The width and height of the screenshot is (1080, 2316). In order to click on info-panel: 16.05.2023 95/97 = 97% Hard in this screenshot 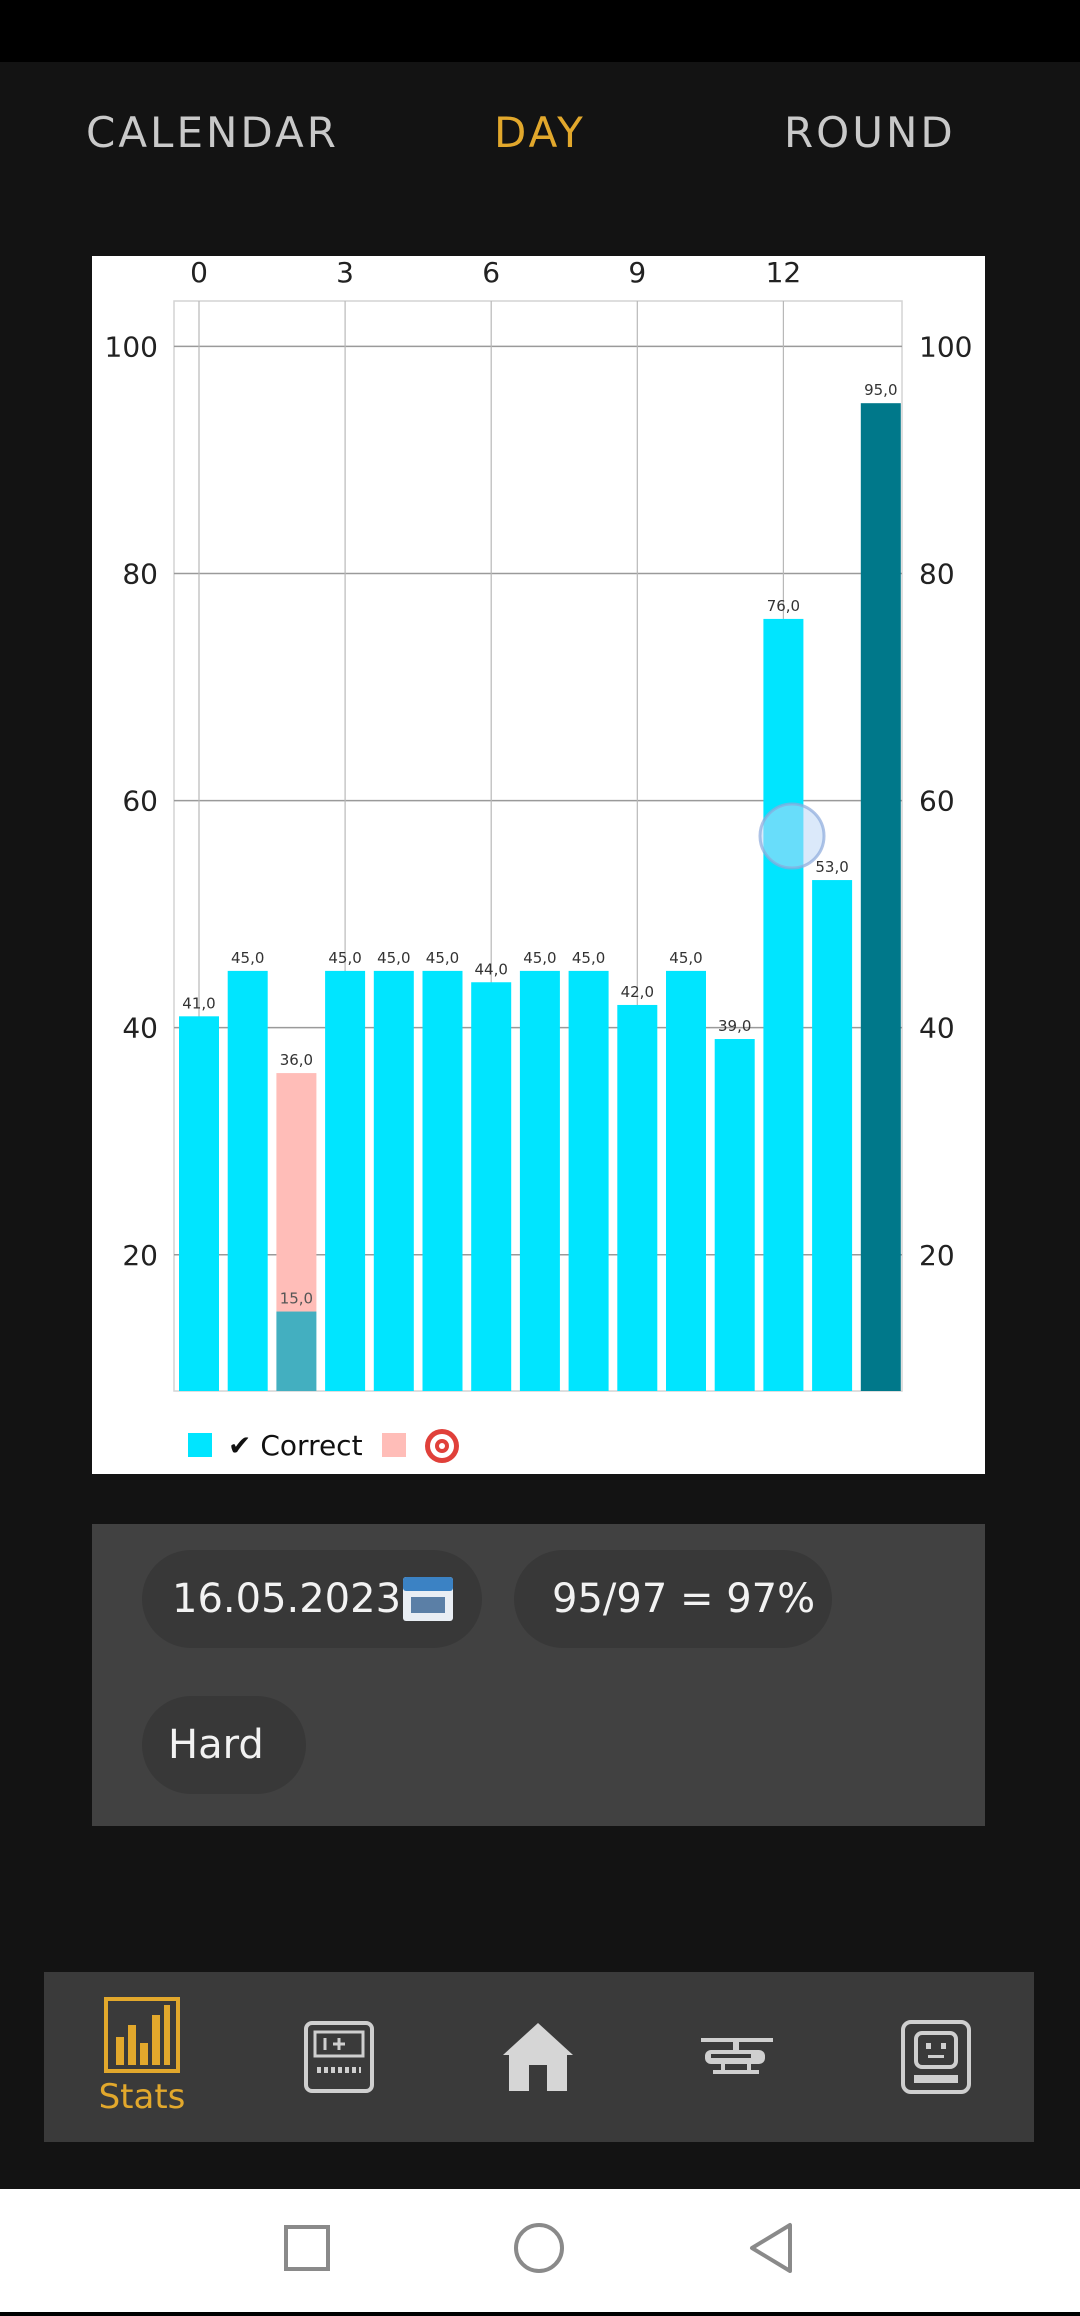, I will do `click(538, 1675)`.